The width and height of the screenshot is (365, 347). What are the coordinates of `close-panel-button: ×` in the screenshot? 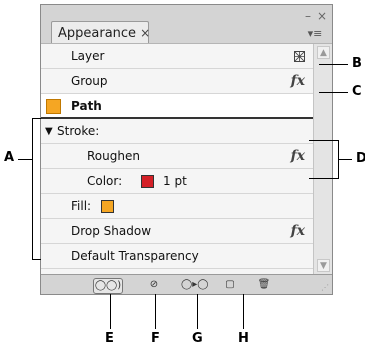 It's located at (322, 16).